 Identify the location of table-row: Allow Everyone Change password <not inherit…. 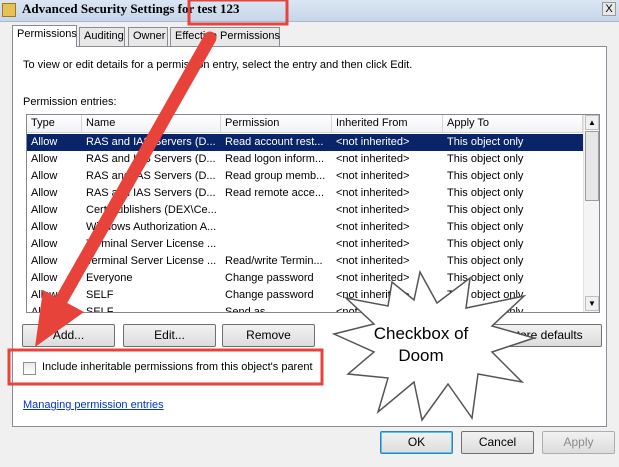
(305, 278).